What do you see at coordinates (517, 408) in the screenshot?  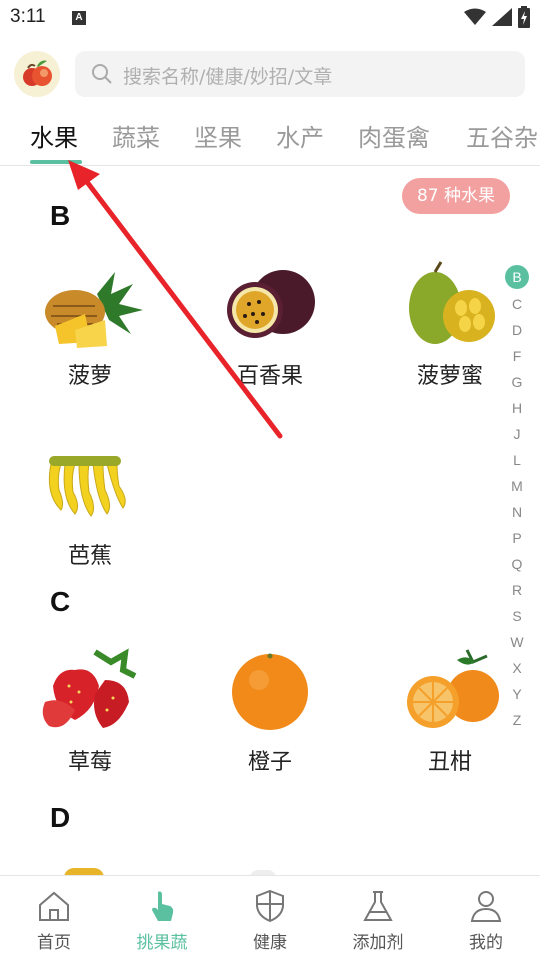 I see `alpha-letter-h: H` at bounding box center [517, 408].